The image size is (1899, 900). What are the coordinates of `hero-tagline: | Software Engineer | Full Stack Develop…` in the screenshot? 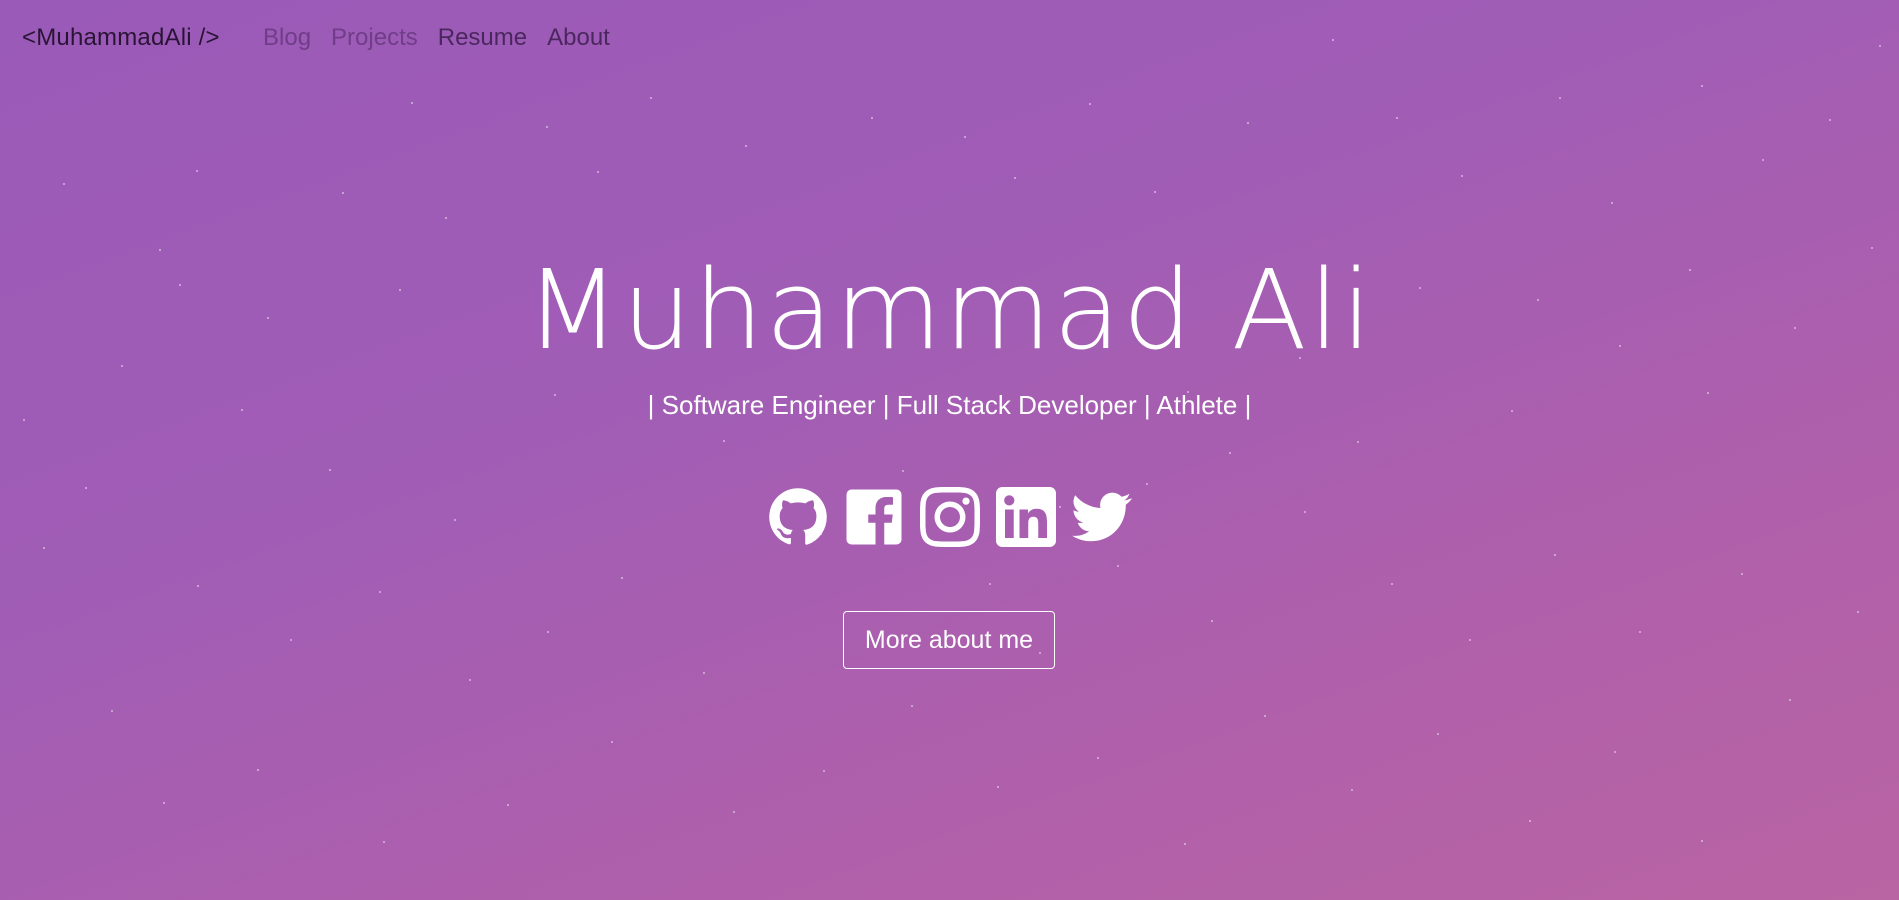 It's located at (949, 405).